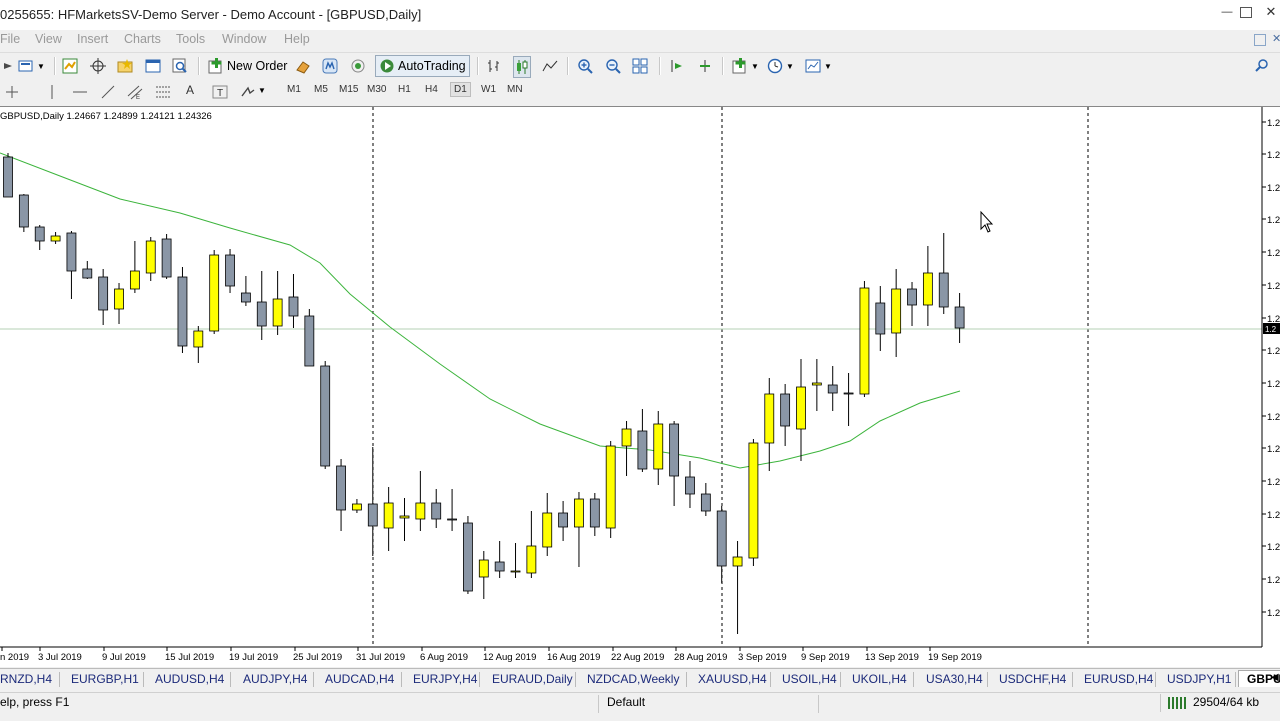  Describe the element at coordinates (879, 679) in the screenshot. I see `chart-tab: UKOIL,H4` at that location.